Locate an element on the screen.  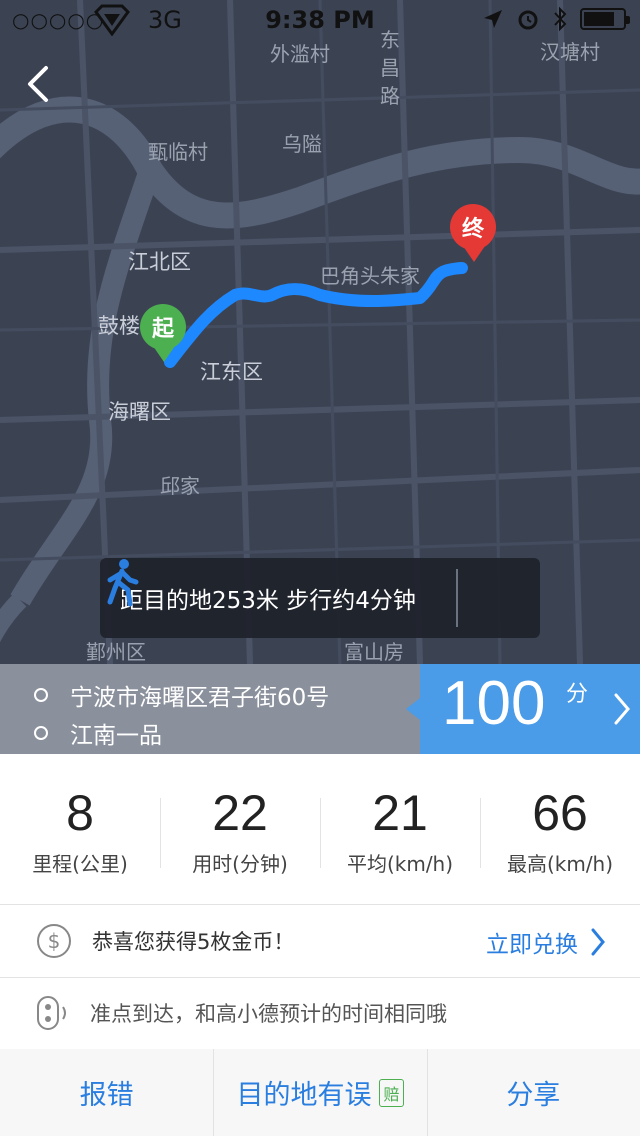
redeem-label: 立即兑换 is located at coordinates (532, 945).